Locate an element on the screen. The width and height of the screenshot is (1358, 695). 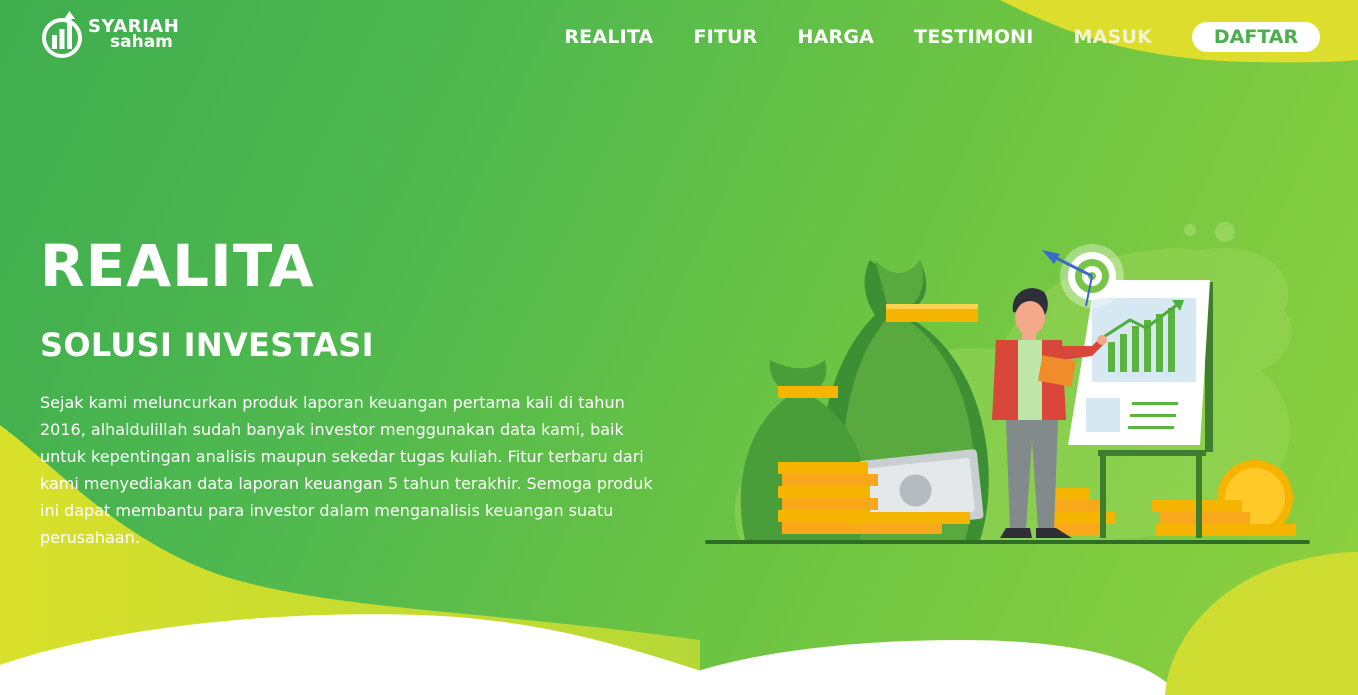
nav-link-masuk: MASUK is located at coordinates (1113, 37).